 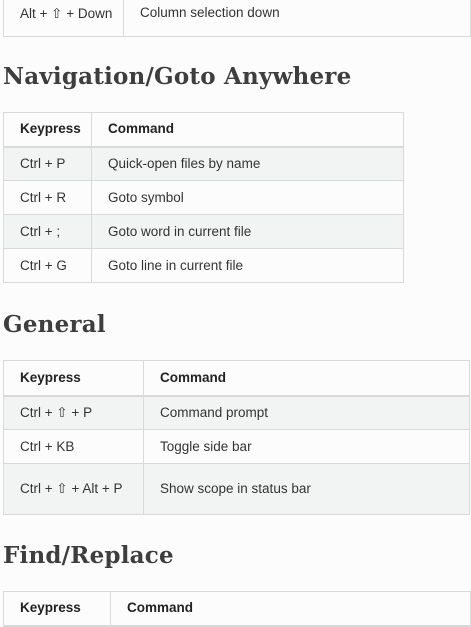 I want to click on keypress-cell: Ctrl + ⇧ + P, so click(x=73, y=412).